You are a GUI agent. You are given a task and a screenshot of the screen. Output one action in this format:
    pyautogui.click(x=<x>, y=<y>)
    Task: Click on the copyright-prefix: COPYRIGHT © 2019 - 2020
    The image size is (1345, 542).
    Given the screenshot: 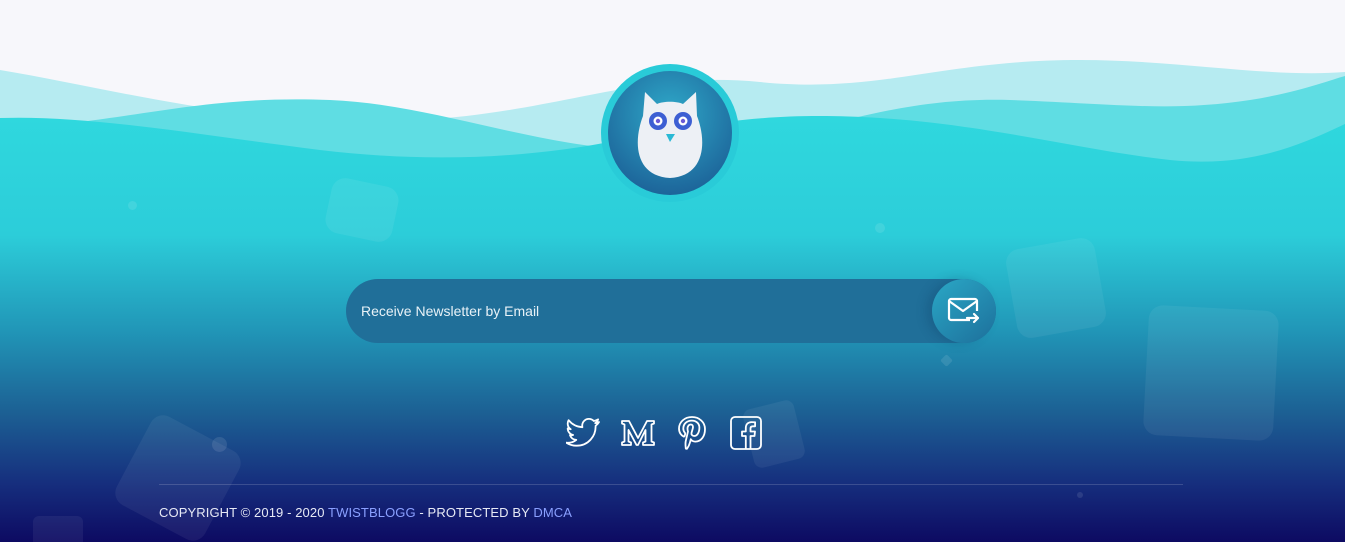 What is the action you would take?
    pyautogui.click(x=244, y=512)
    